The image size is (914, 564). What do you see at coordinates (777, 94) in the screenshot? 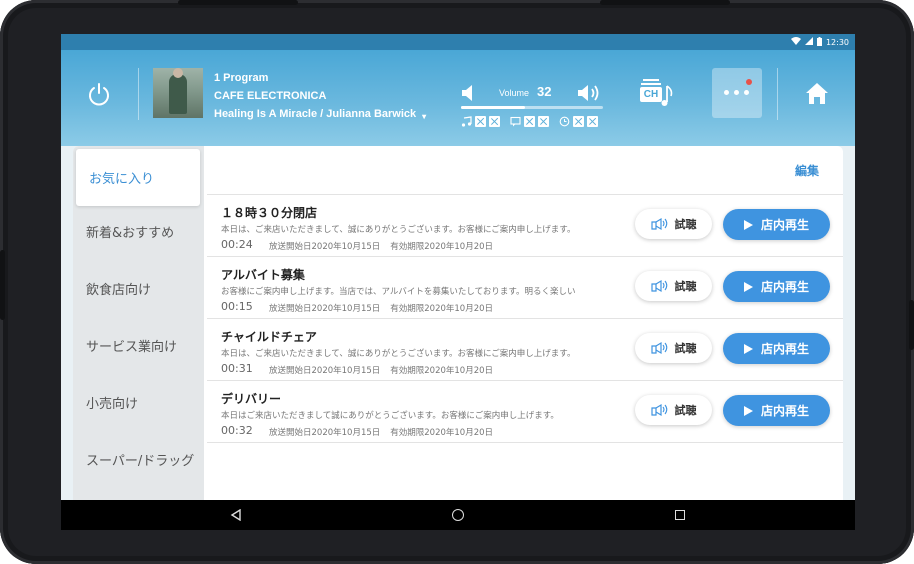
I see `divider` at bounding box center [777, 94].